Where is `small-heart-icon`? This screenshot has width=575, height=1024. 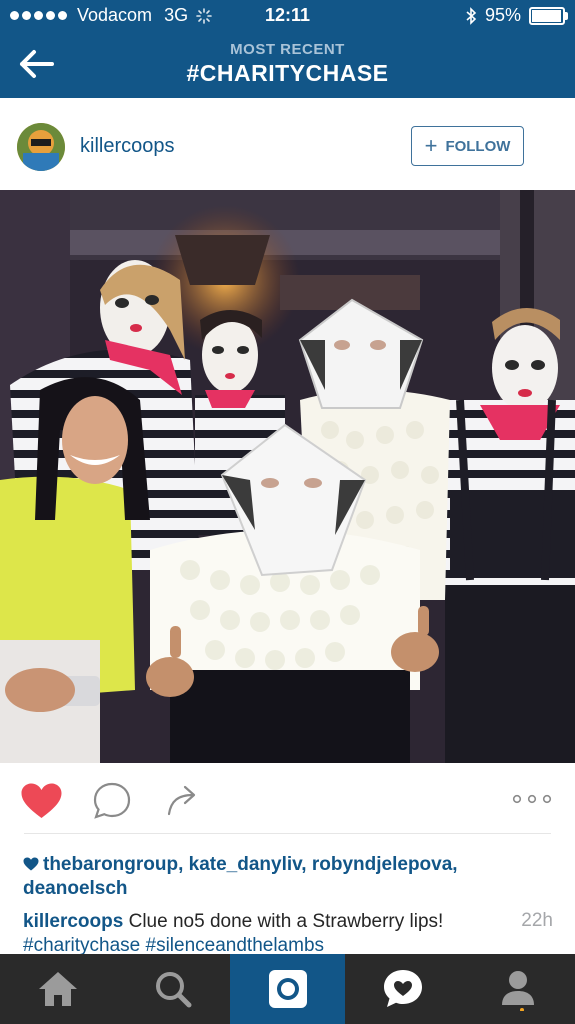 small-heart-icon is located at coordinates (31, 864).